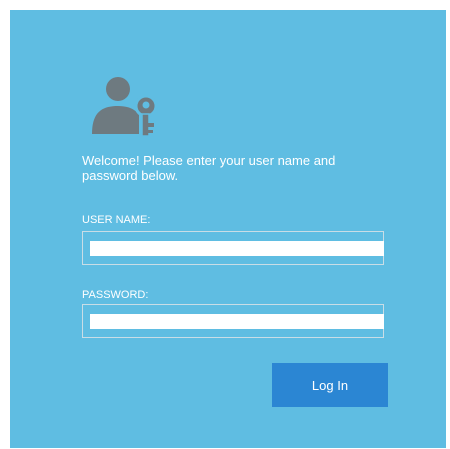  Describe the element at coordinates (237, 248) in the screenshot. I see `username-input` at that location.